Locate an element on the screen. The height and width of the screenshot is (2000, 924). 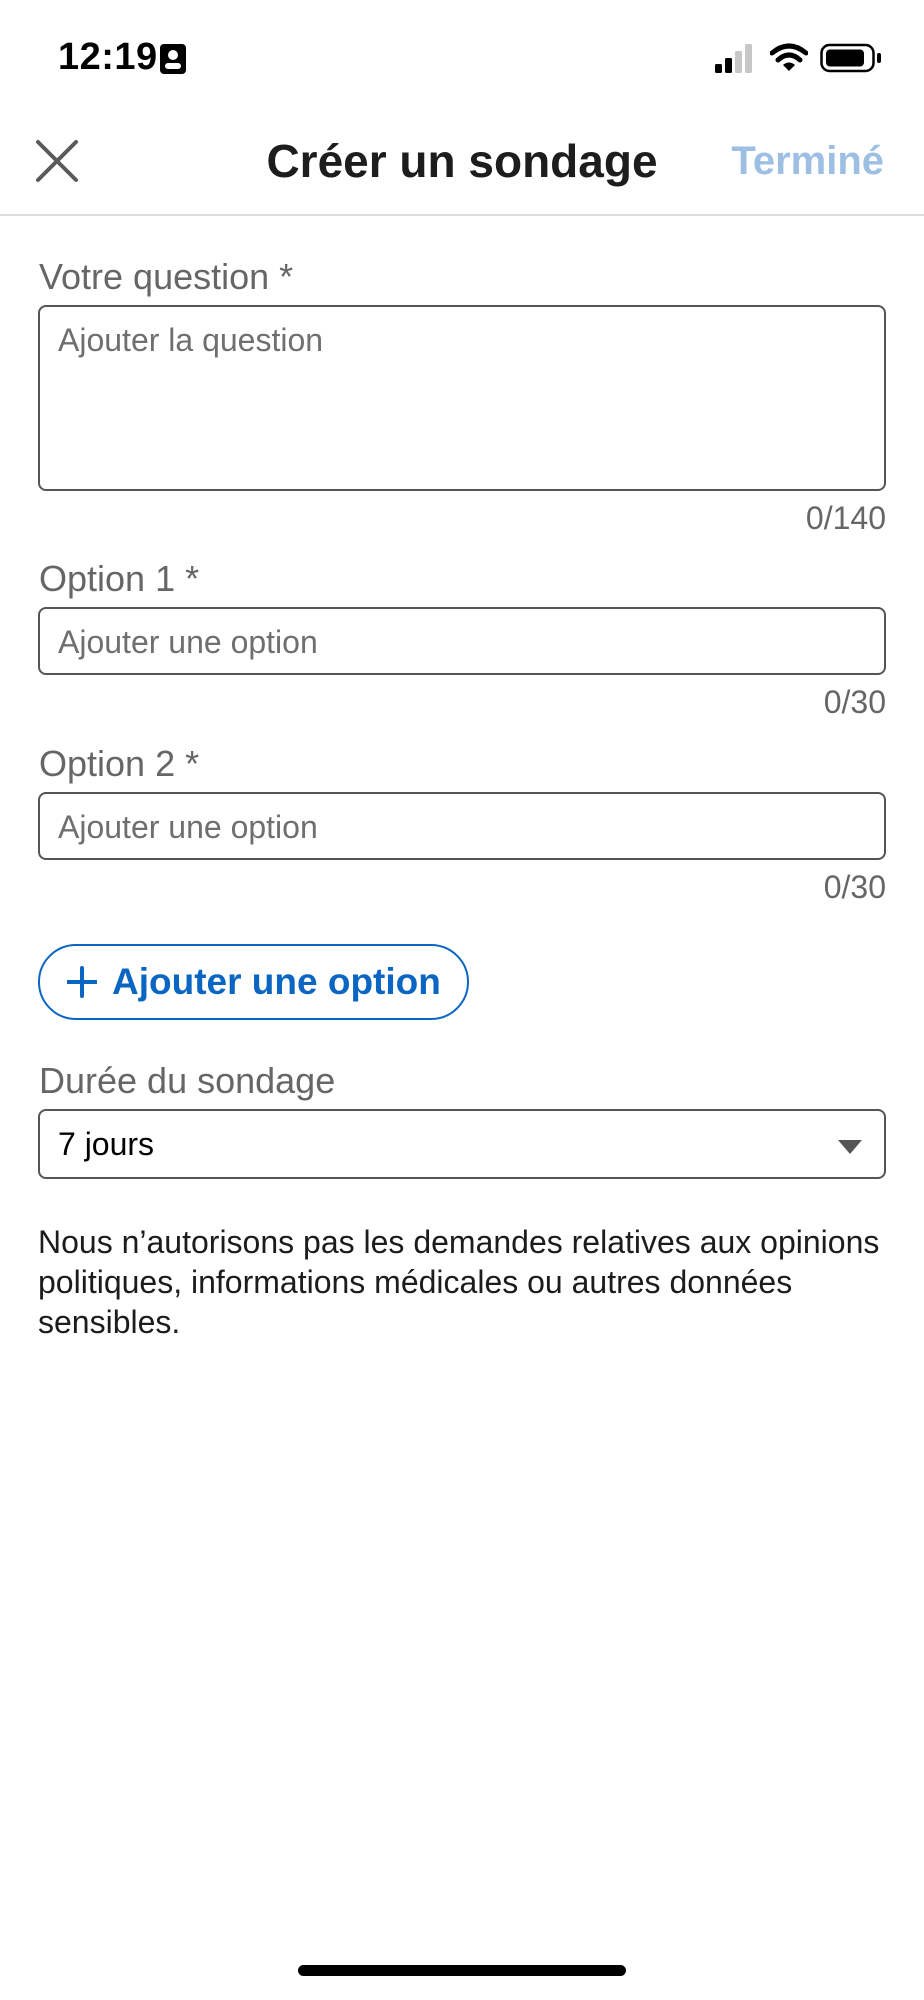
option-2-char-counter: 0/30 is located at coordinates (854, 887).